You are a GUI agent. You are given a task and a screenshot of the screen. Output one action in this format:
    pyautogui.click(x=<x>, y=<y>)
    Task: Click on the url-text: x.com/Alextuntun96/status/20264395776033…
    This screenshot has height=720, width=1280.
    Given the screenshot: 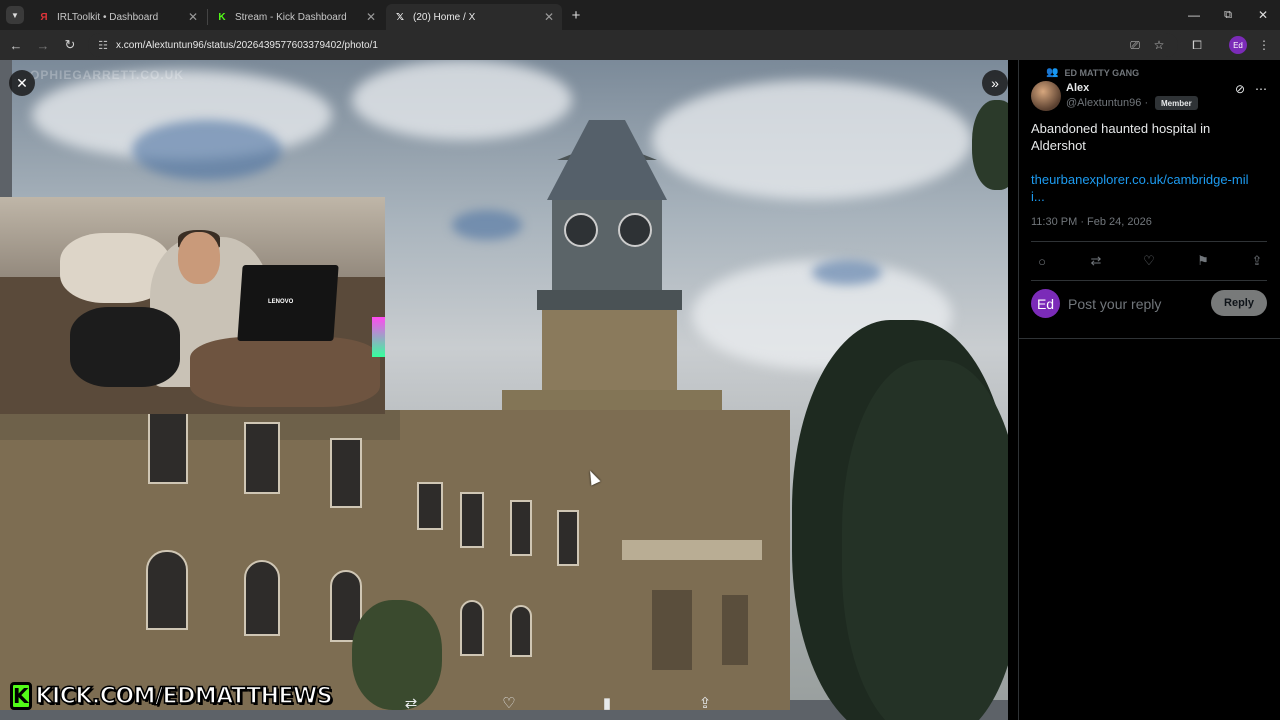 What is the action you would take?
    pyautogui.click(x=247, y=45)
    